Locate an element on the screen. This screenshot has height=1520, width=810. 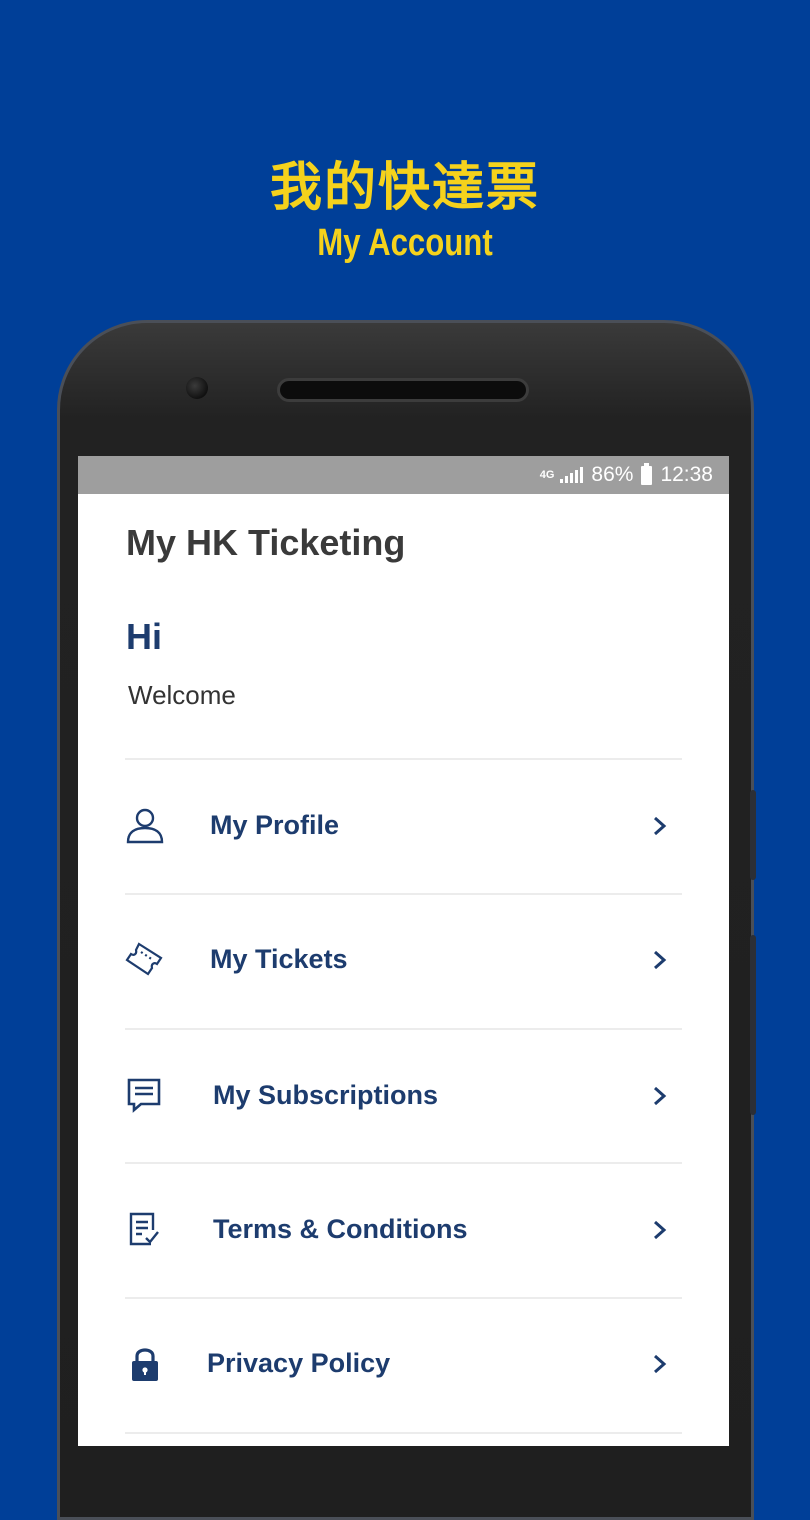
document-check-icon is located at coordinates (145, 1230).